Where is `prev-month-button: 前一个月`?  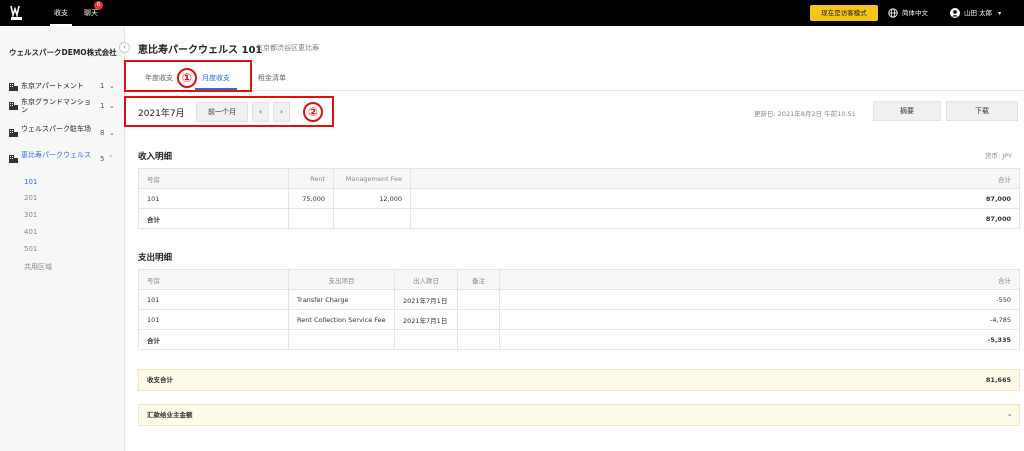 prev-month-button: 前一个月 is located at coordinates (222, 112).